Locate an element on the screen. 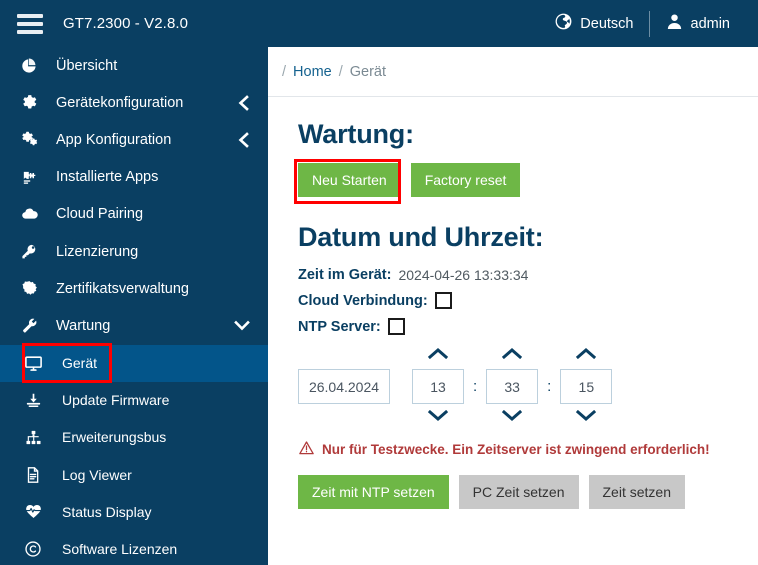 Image resolution: width=758 pixels, height=565 pixels. monitor-icon is located at coordinates (33, 363).